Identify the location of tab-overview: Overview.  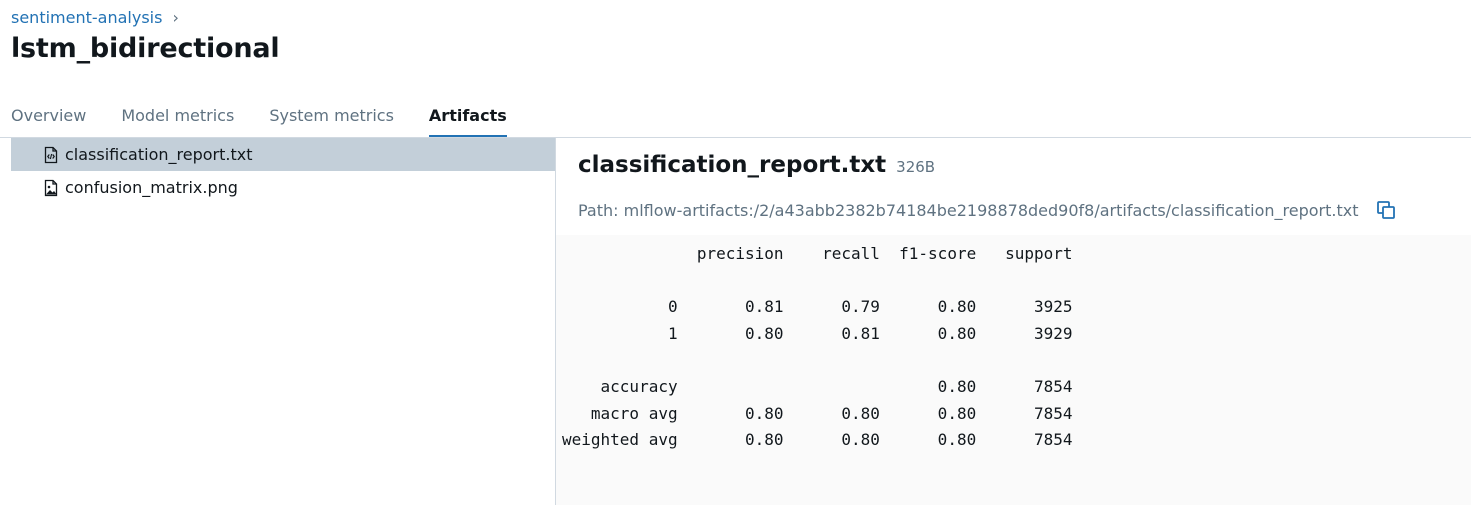
(48, 119).